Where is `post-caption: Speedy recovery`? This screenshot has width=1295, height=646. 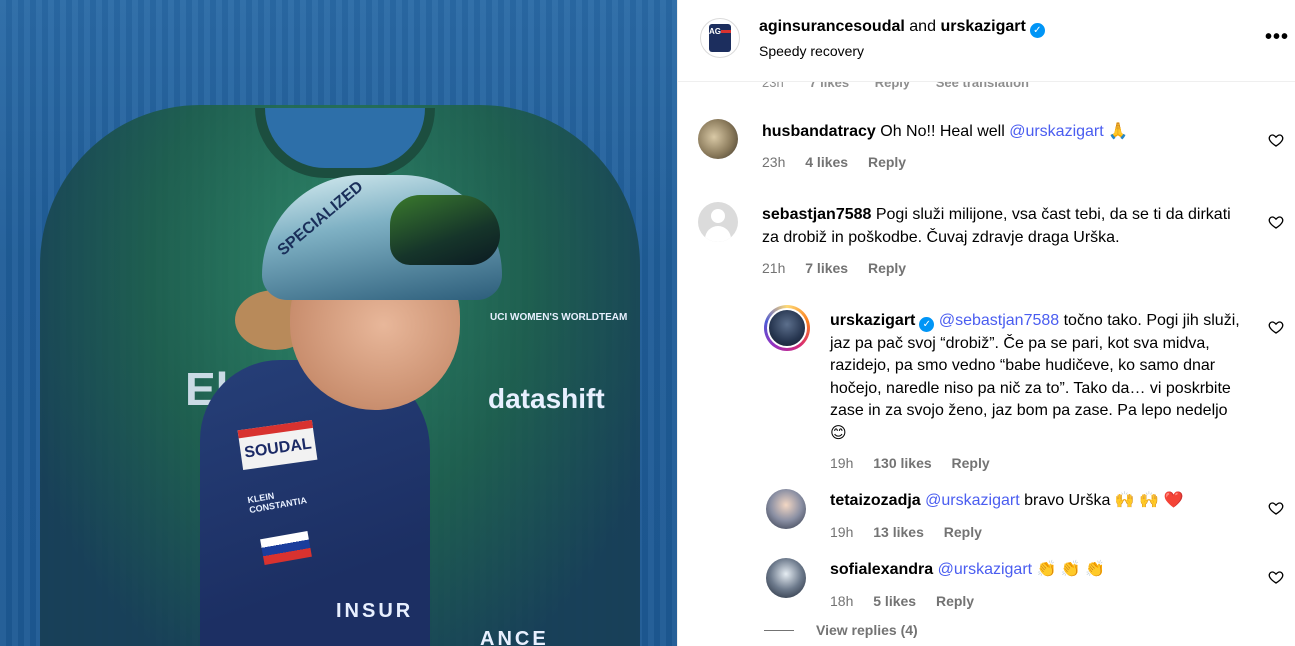
post-caption: Speedy recovery is located at coordinates (812, 51).